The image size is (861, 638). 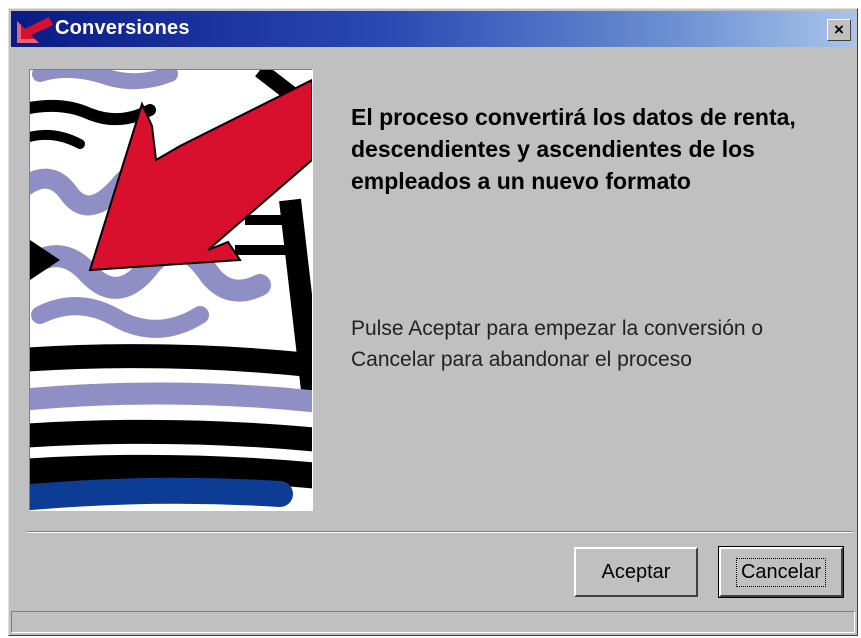 What do you see at coordinates (35, 30) in the screenshot?
I see `red-arrow-icon` at bounding box center [35, 30].